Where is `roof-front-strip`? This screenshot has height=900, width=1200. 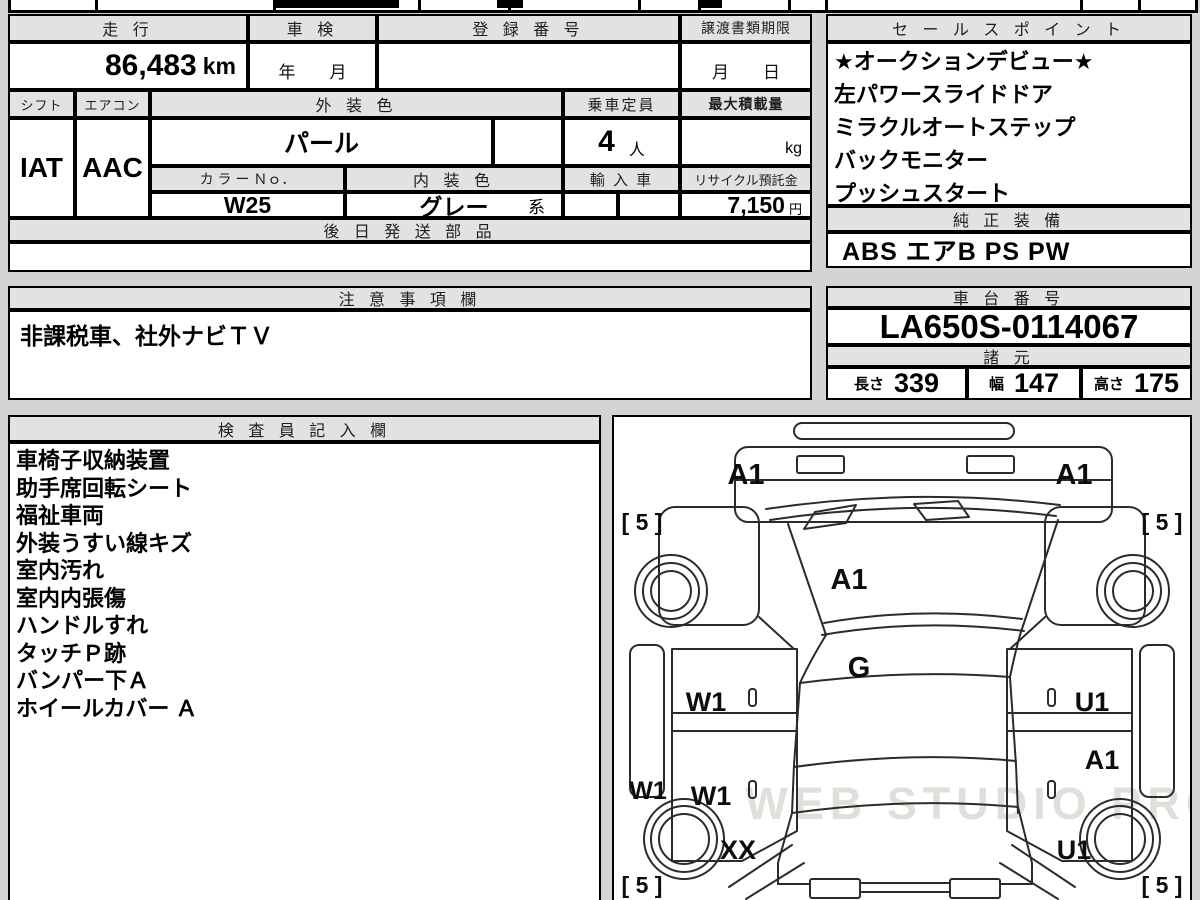
roof-front-strip is located at coordinates (904, 431).